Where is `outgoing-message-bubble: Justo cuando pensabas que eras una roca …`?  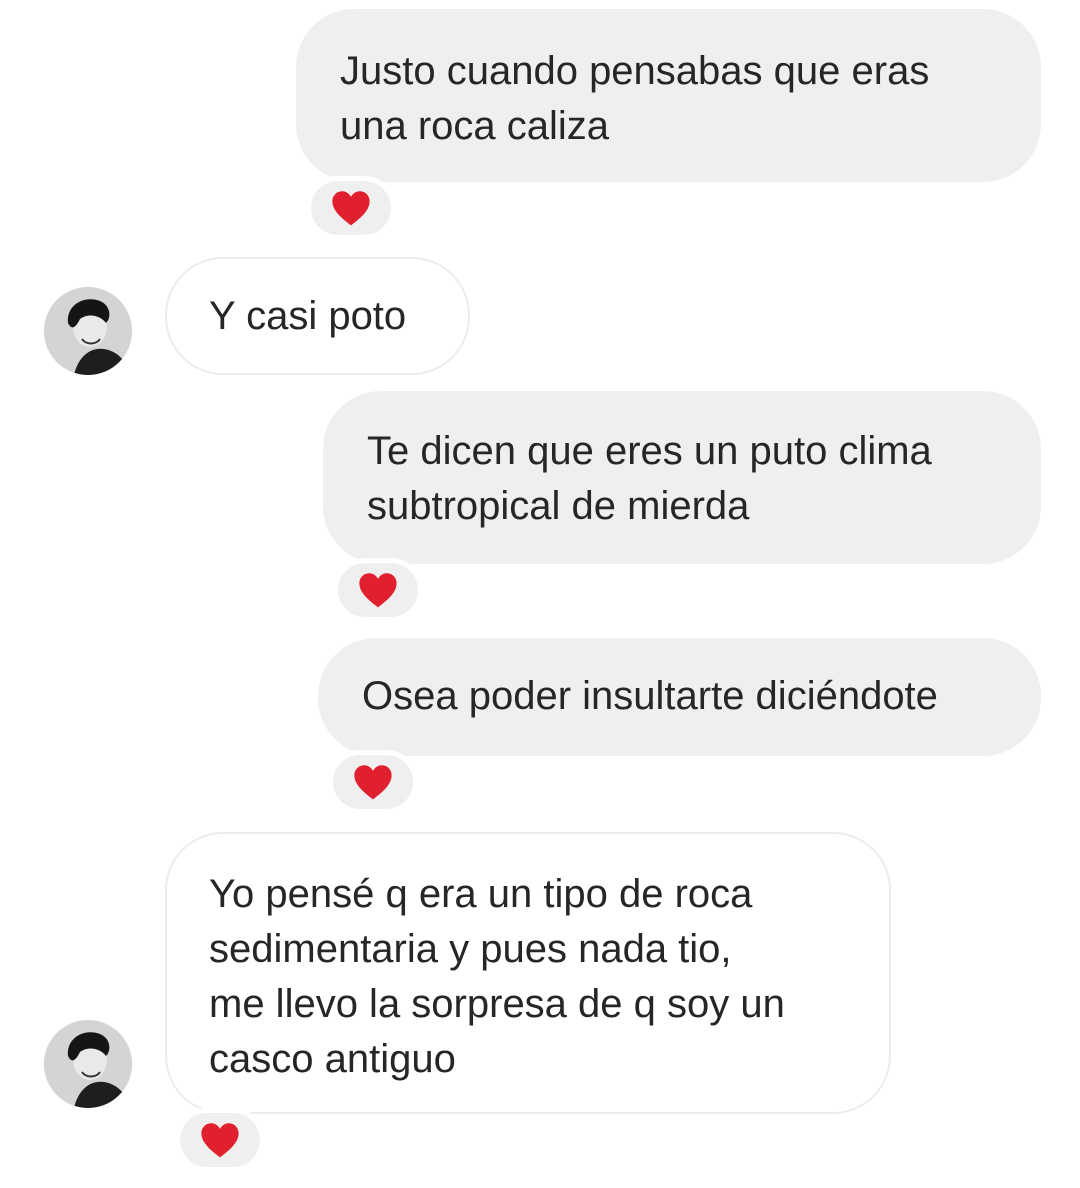 outgoing-message-bubble: Justo cuando pensabas que eras una roca … is located at coordinates (668, 95).